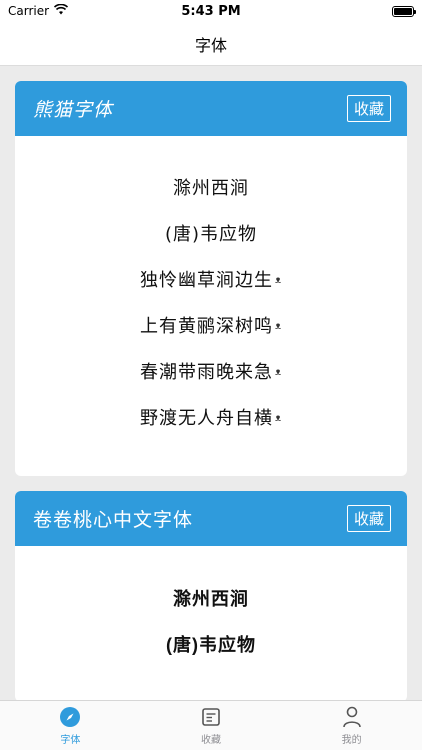 Image resolution: width=422 pixels, height=750 pixels. What do you see at coordinates (404, 11) in the screenshot?
I see `battery-icon` at bounding box center [404, 11].